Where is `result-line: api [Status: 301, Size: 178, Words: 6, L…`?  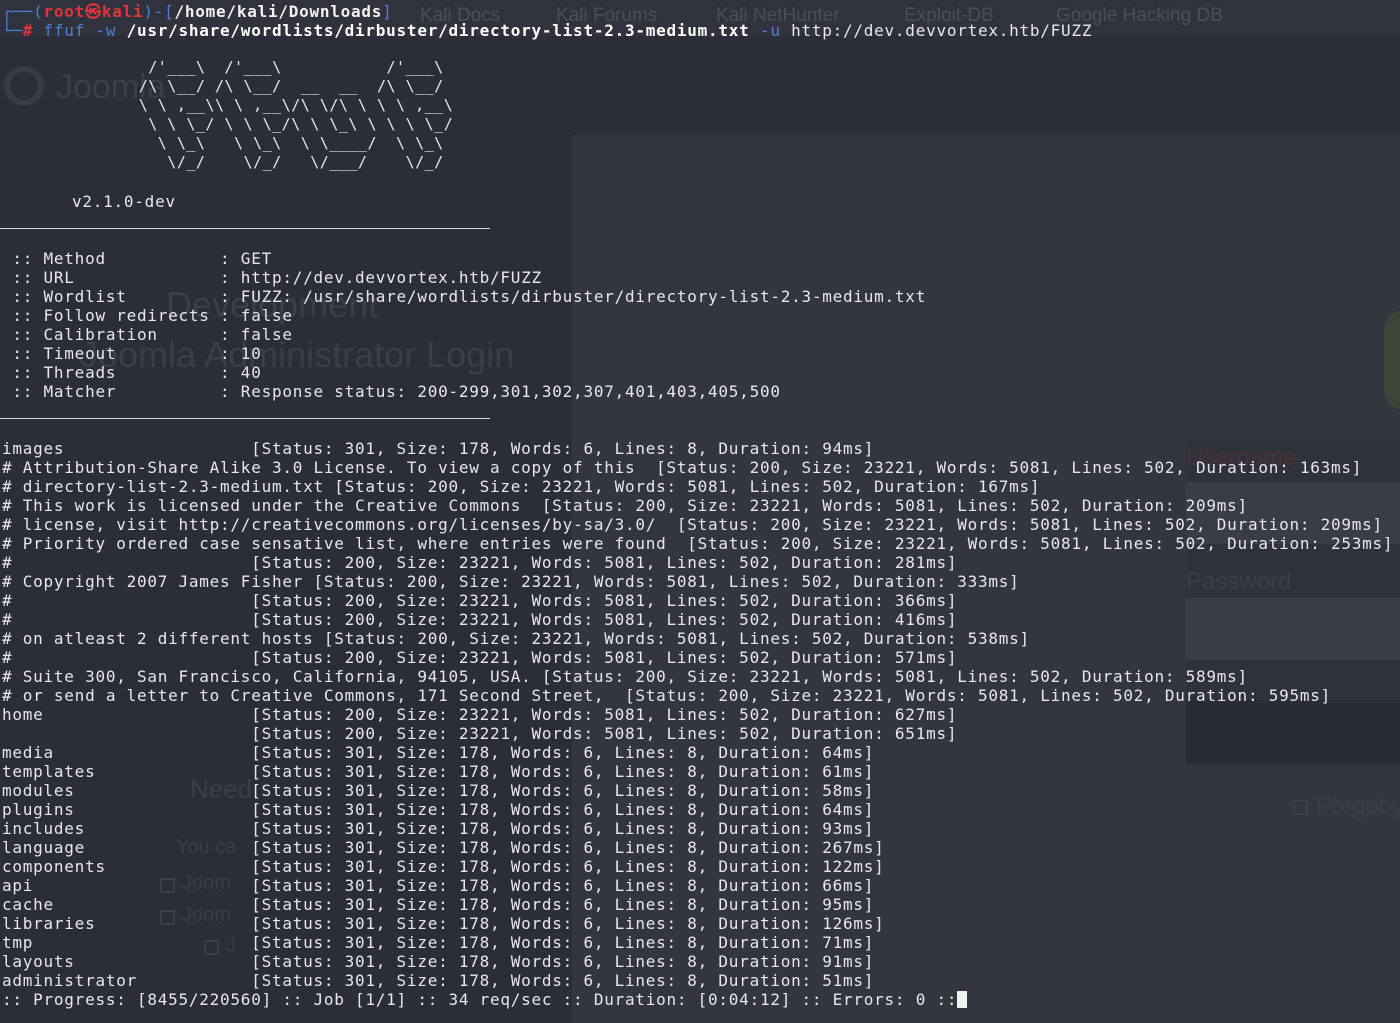
result-line: api [Status: 301, Size: 178, Words: 6, L… is located at coordinates (438, 885).